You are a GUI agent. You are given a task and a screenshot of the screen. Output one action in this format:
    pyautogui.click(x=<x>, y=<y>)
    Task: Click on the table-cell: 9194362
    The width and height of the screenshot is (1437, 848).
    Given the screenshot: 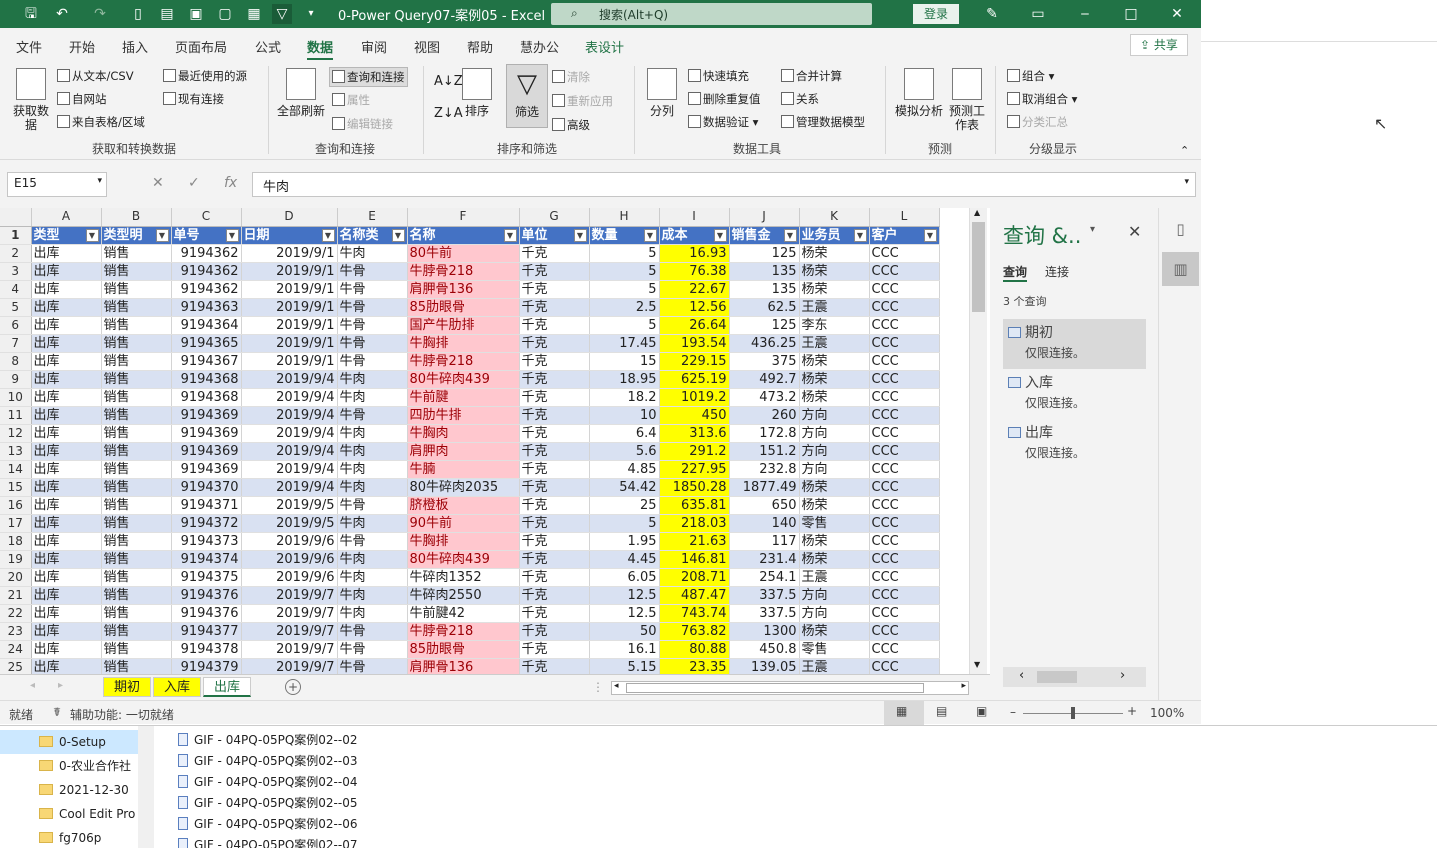 What is the action you would take?
    pyautogui.click(x=206, y=289)
    